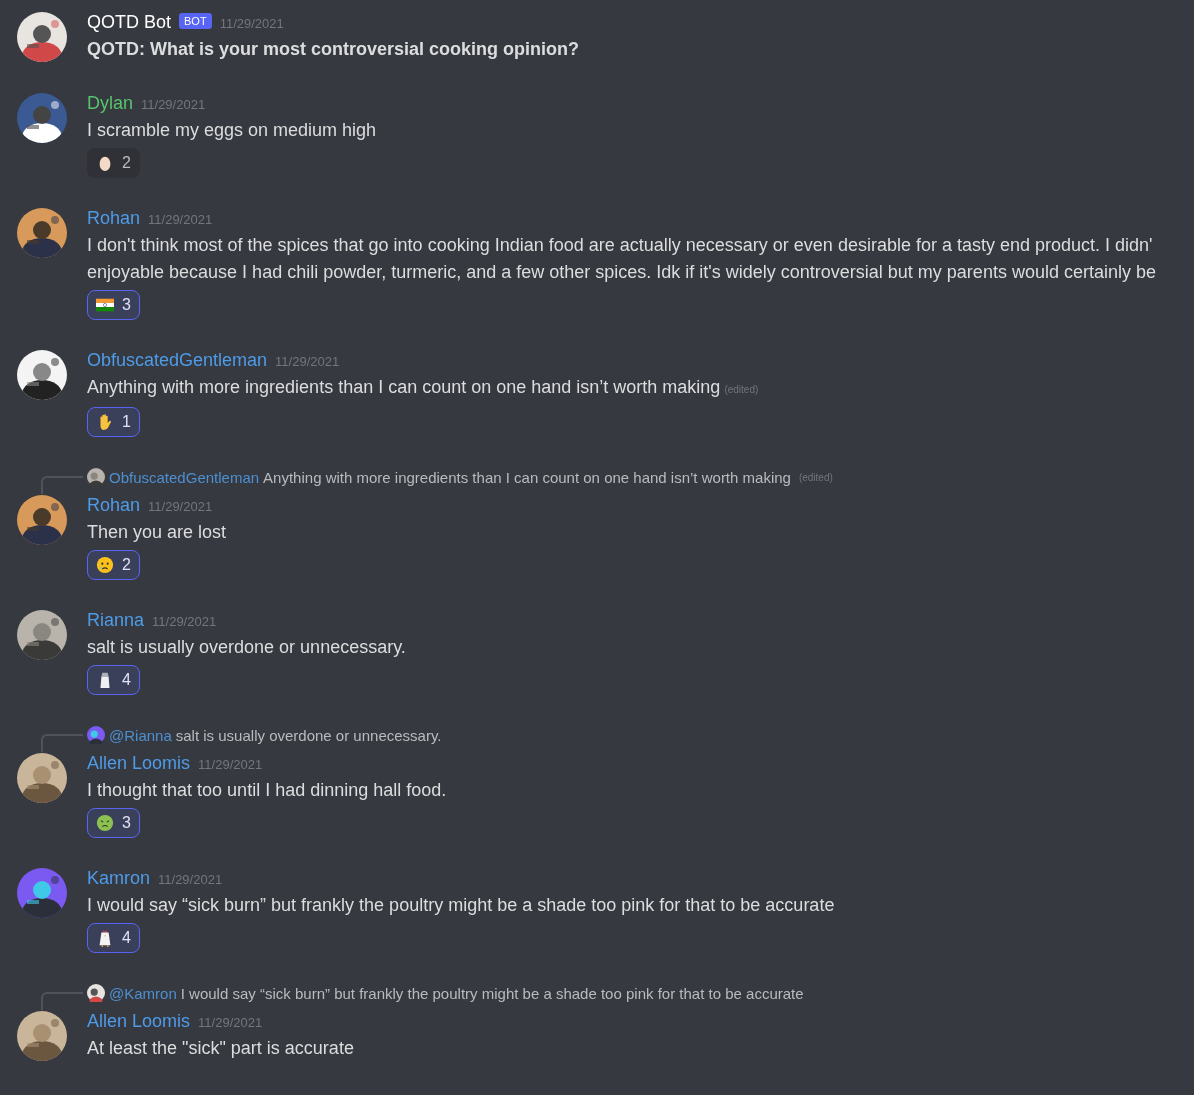 The width and height of the screenshot is (1194, 1095). Describe the element at coordinates (267, 790) in the screenshot. I see `message-text: I thought that too until I had dinning hall food.` at that location.